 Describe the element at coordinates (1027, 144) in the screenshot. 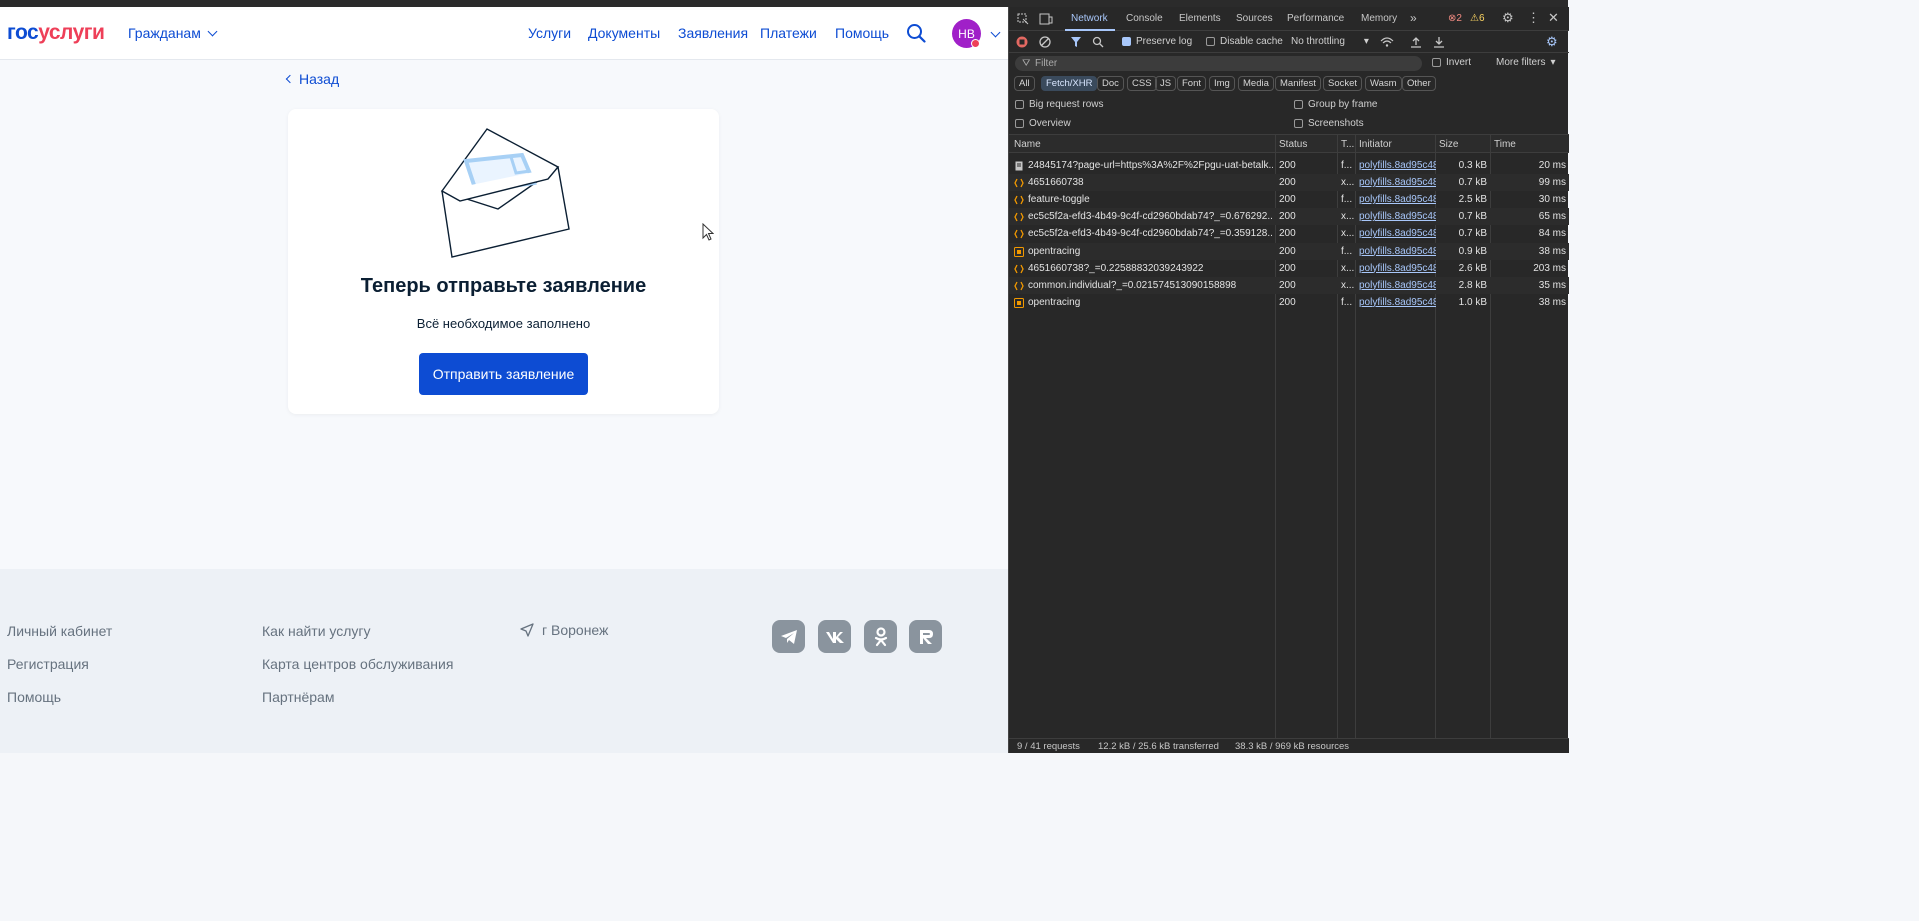

I see `column-name: Name` at that location.